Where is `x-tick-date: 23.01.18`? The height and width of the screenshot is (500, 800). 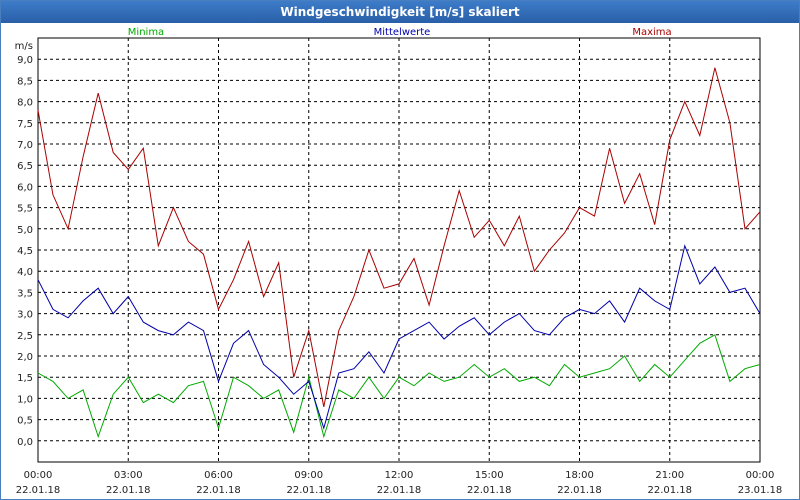 x-tick-date: 23.01.18 is located at coordinates (760, 490).